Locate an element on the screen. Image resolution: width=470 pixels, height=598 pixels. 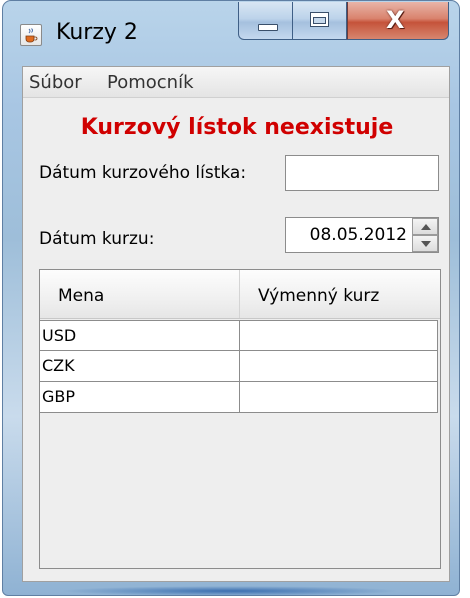
close-icon: X is located at coordinates (395, 20).